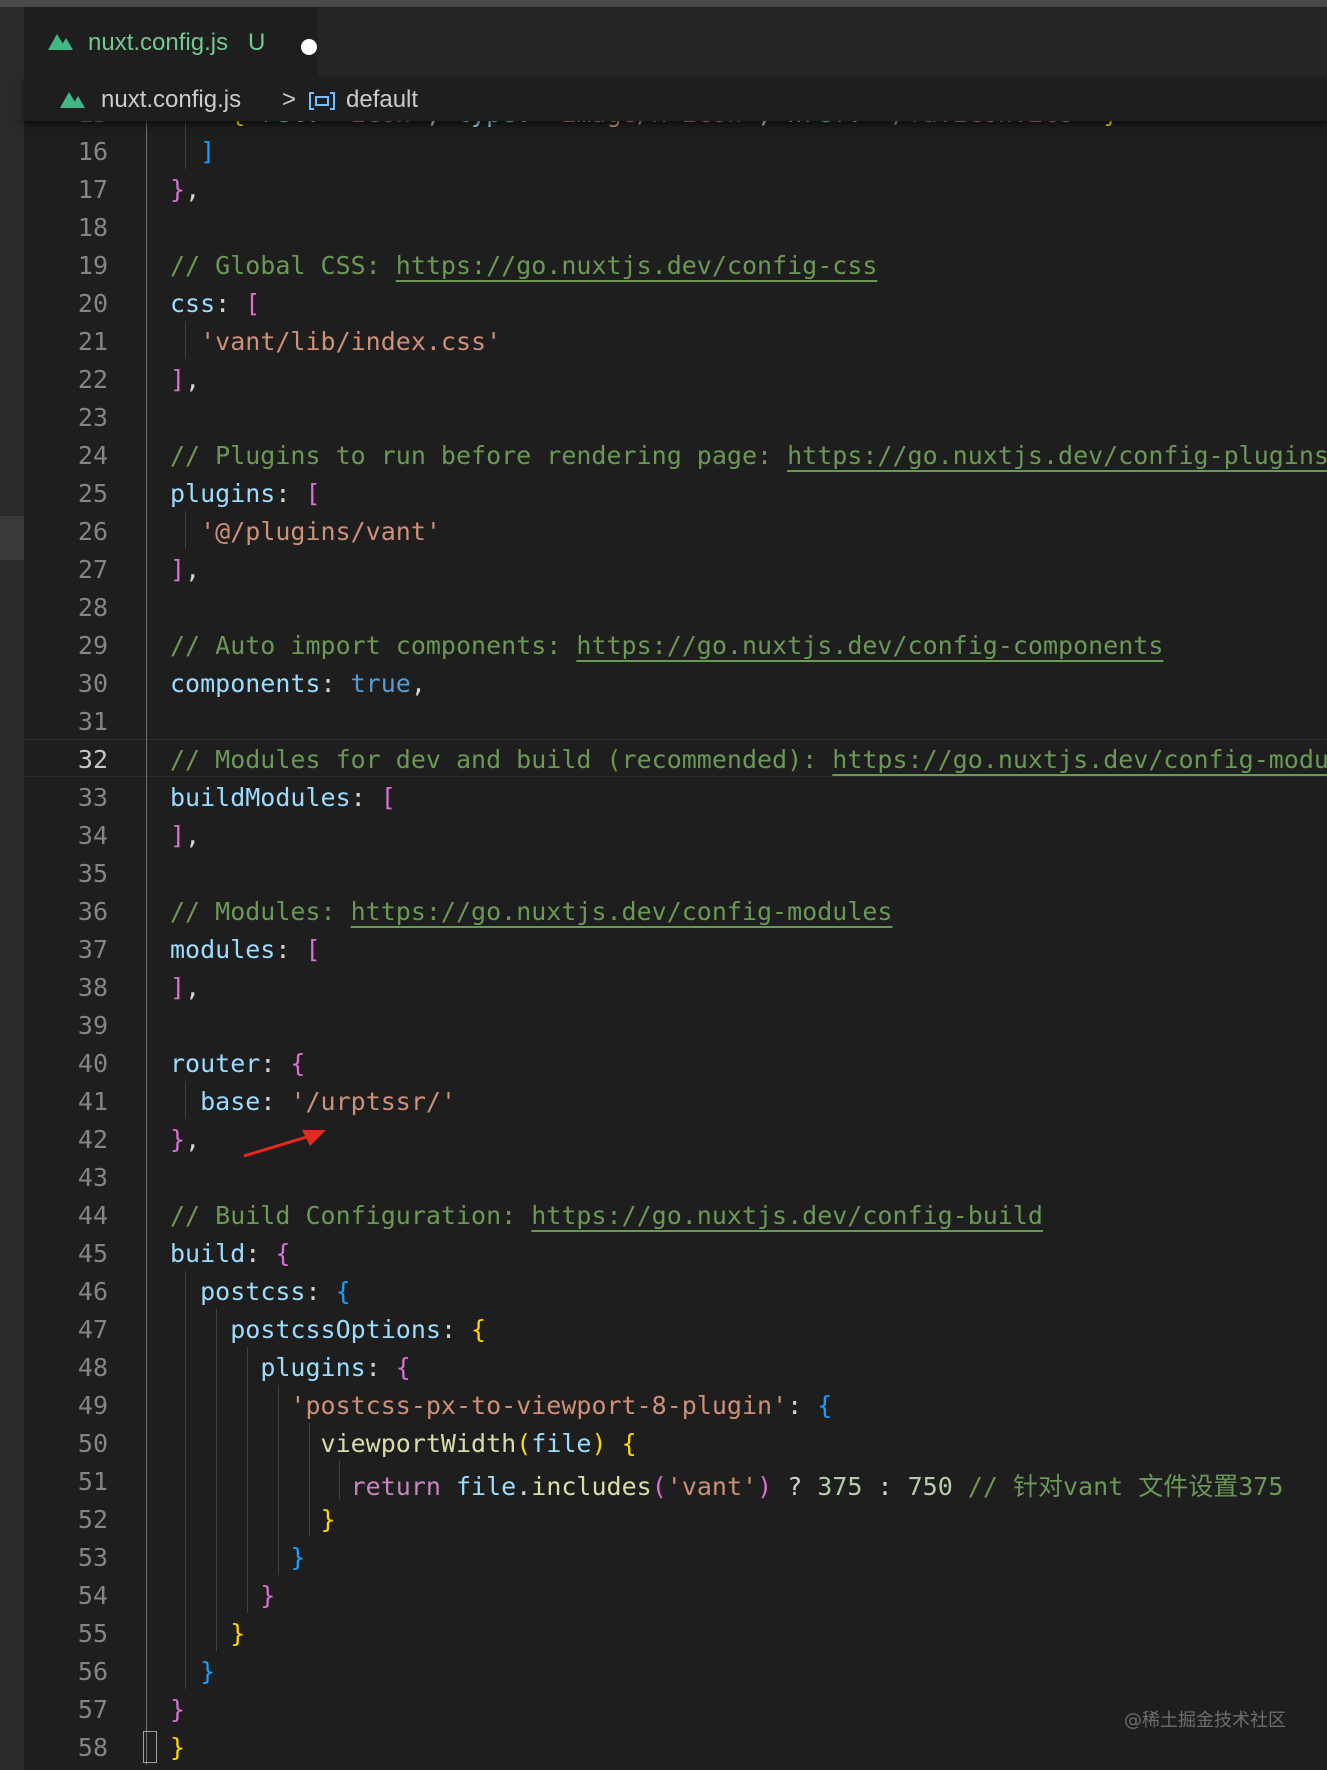 This screenshot has height=1770, width=1327. What do you see at coordinates (351, 1215) in the screenshot?
I see `code-token: // Build Configuration:` at bounding box center [351, 1215].